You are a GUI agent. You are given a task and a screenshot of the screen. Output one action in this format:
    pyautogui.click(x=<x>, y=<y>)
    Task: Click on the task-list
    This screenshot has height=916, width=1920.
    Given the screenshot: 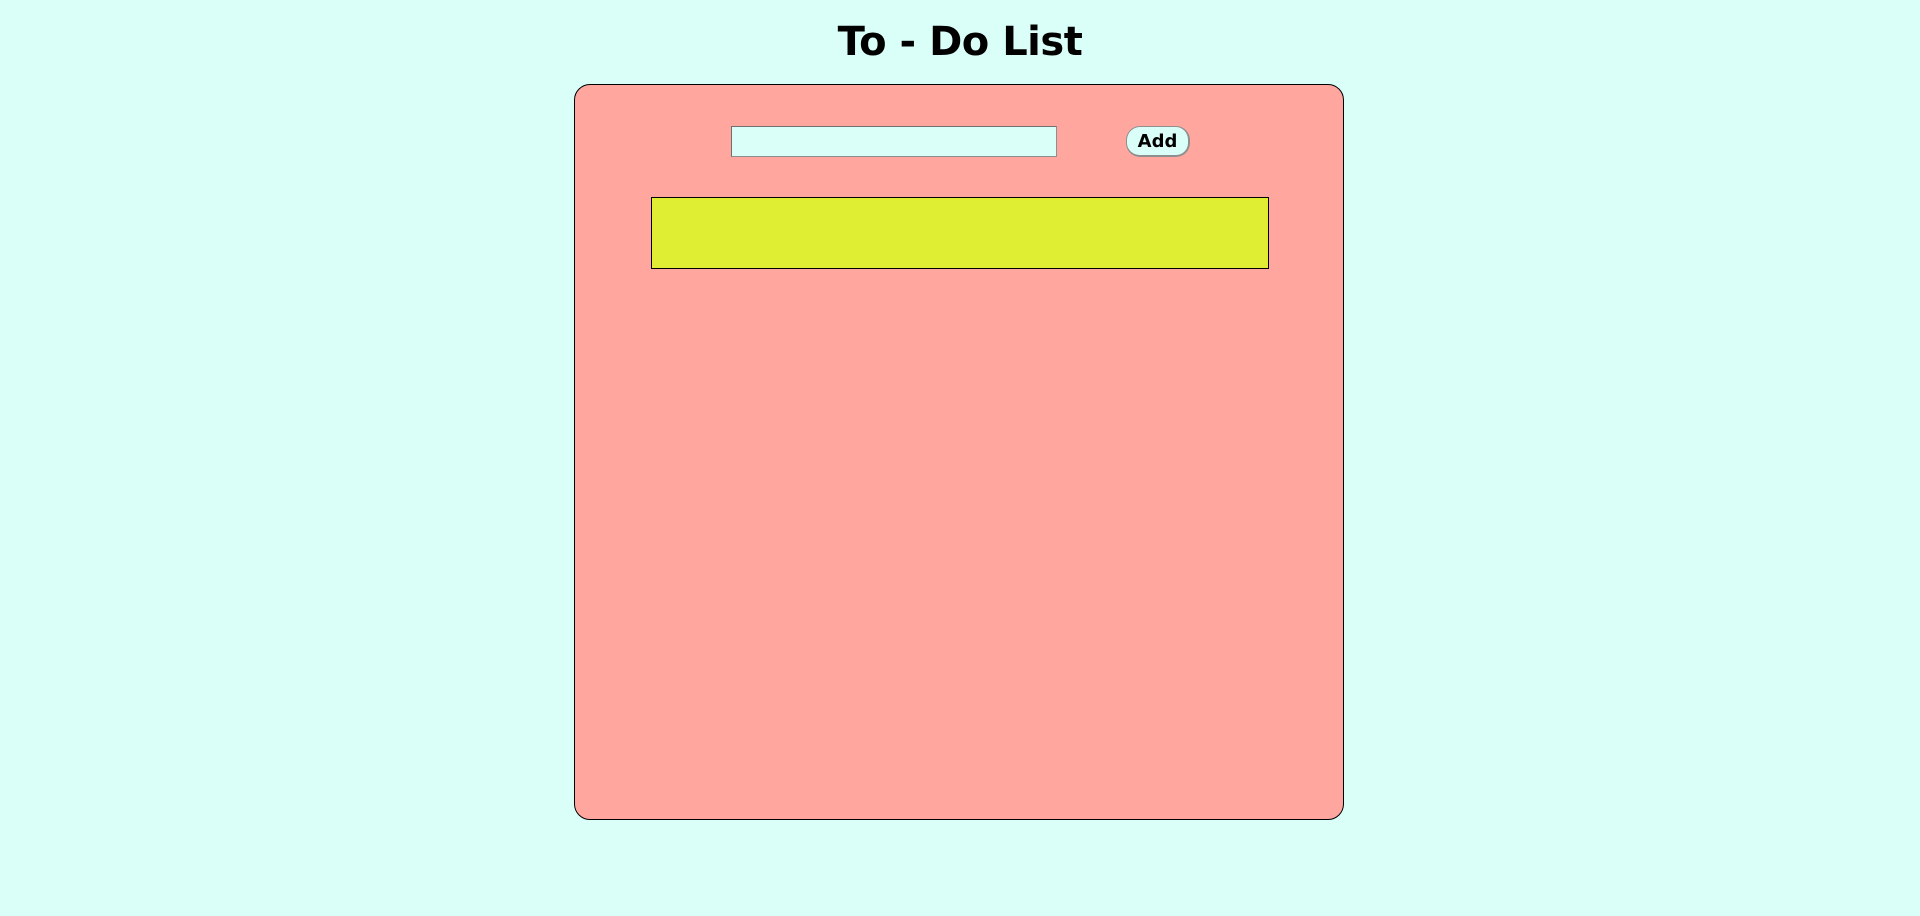 What is the action you would take?
    pyautogui.click(x=960, y=233)
    